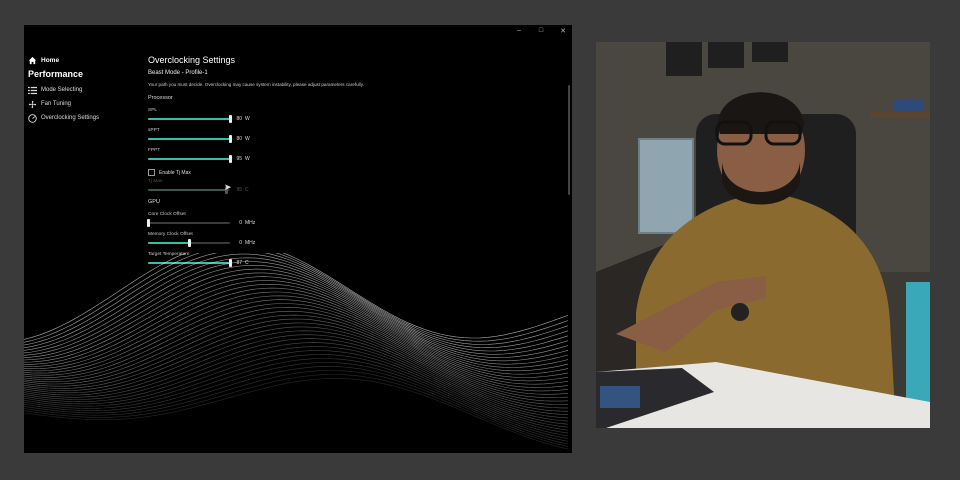 This screenshot has width=960, height=480. What do you see at coordinates (56, 104) in the screenshot?
I see `sidebar-item-label: Fan Tuning` at bounding box center [56, 104].